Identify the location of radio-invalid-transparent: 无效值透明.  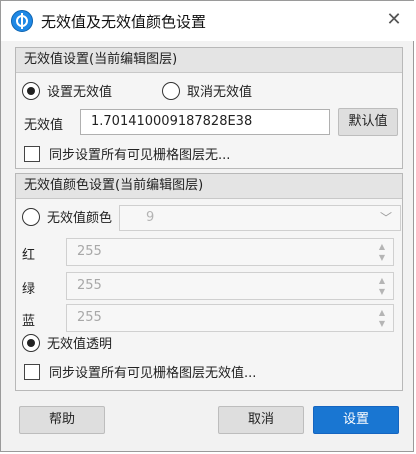
(67, 342).